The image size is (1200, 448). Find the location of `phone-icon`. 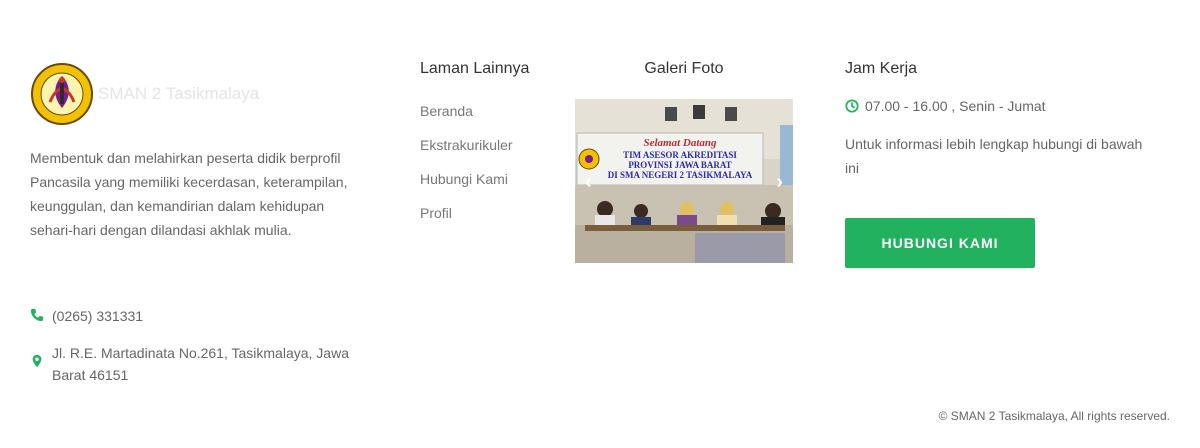

phone-icon is located at coordinates (37, 315).